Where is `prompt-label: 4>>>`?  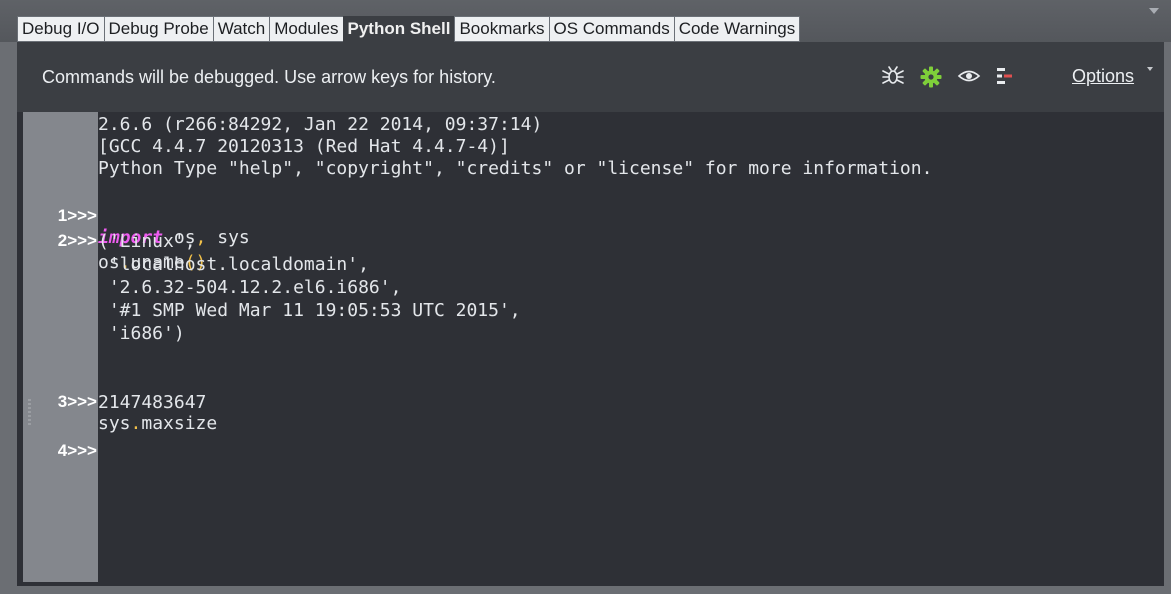 prompt-label: 4>>> is located at coordinates (77, 450).